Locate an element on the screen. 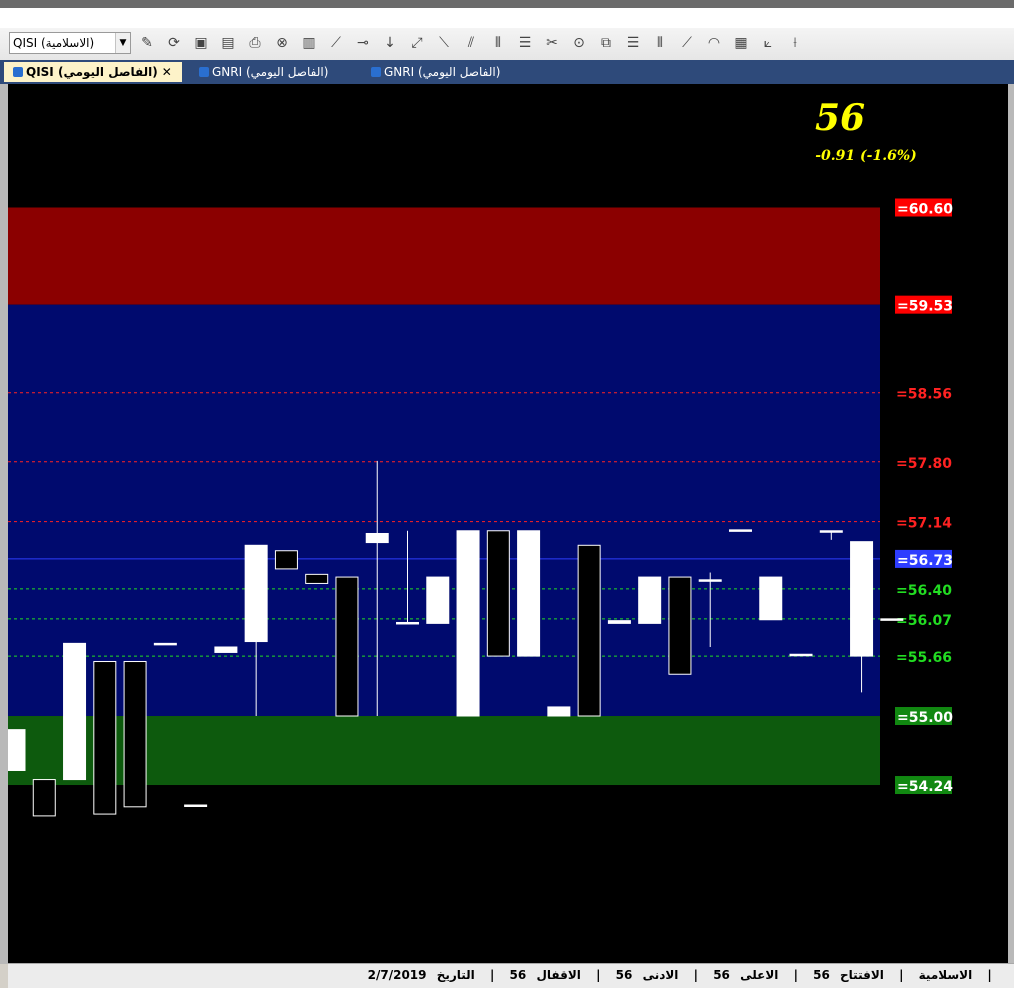 Image resolution: width=1014 pixels, height=988 pixels. horizontal-bands-icon: ☰ is located at coordinates (525, 43).